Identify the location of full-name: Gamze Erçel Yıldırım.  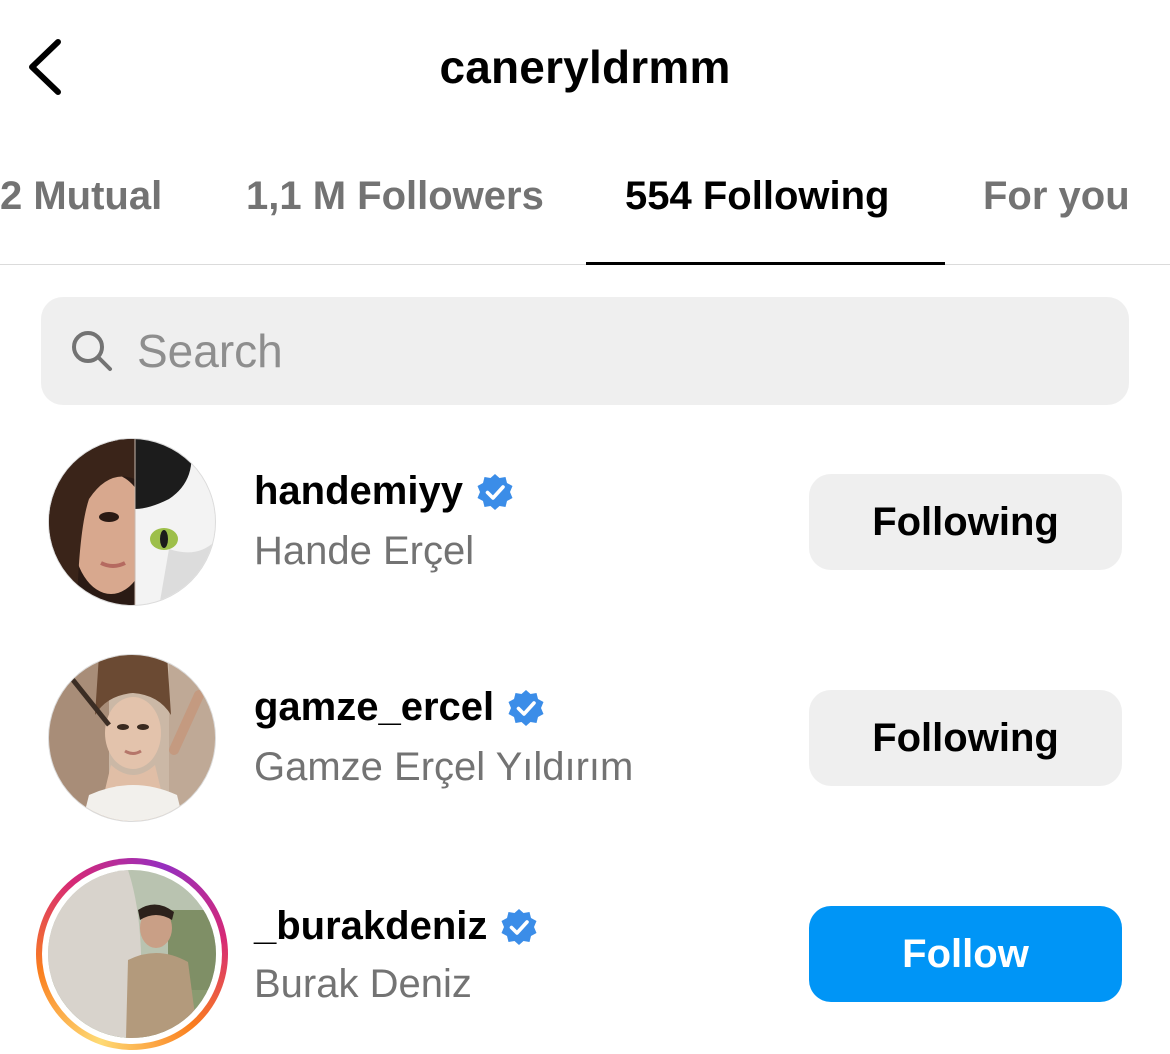
(444, 767).